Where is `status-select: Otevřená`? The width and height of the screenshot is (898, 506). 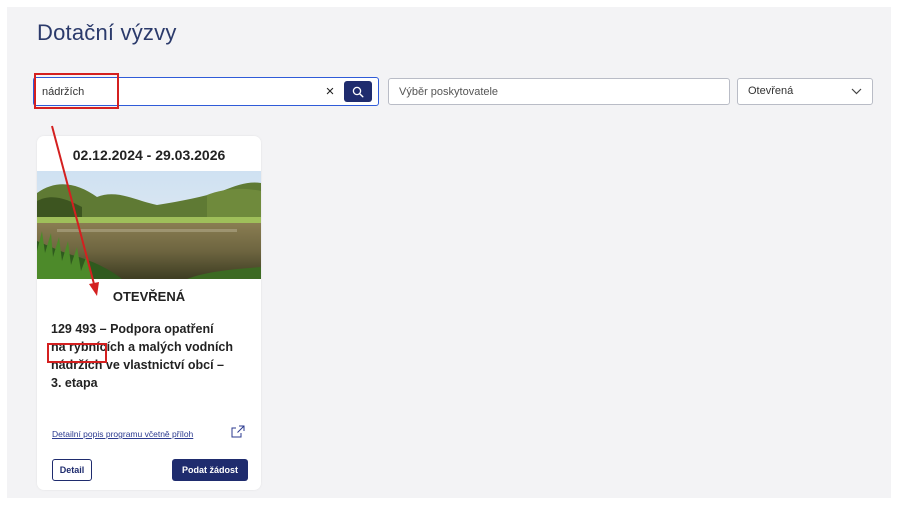 status-select: Otevřená is located at coordinates (805, 91).